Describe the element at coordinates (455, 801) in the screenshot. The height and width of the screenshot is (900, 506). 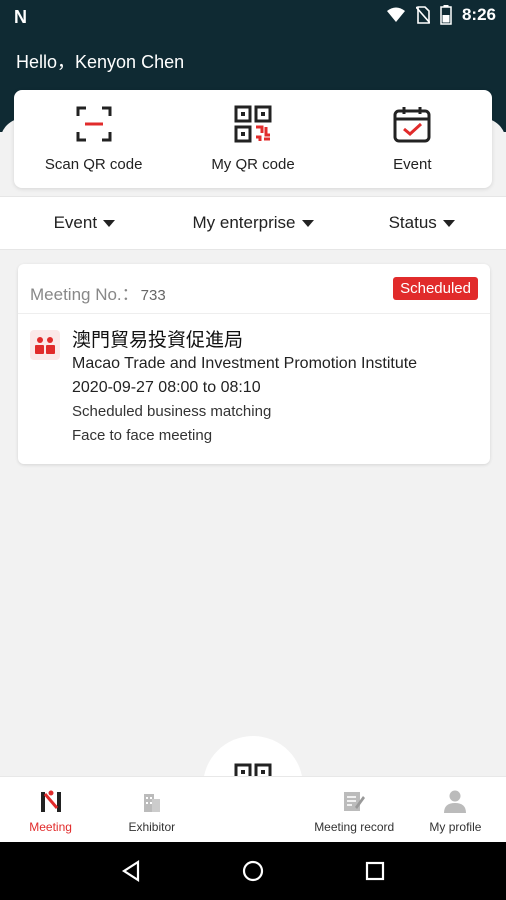
I see `person-icon` at that location.